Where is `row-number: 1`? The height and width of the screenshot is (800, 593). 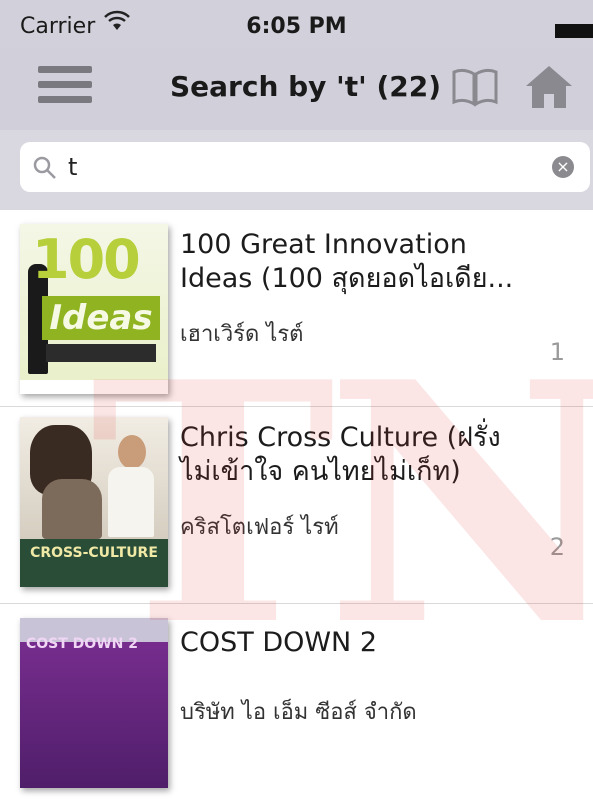 row-number: 1 is located at coordinates (557, 352).